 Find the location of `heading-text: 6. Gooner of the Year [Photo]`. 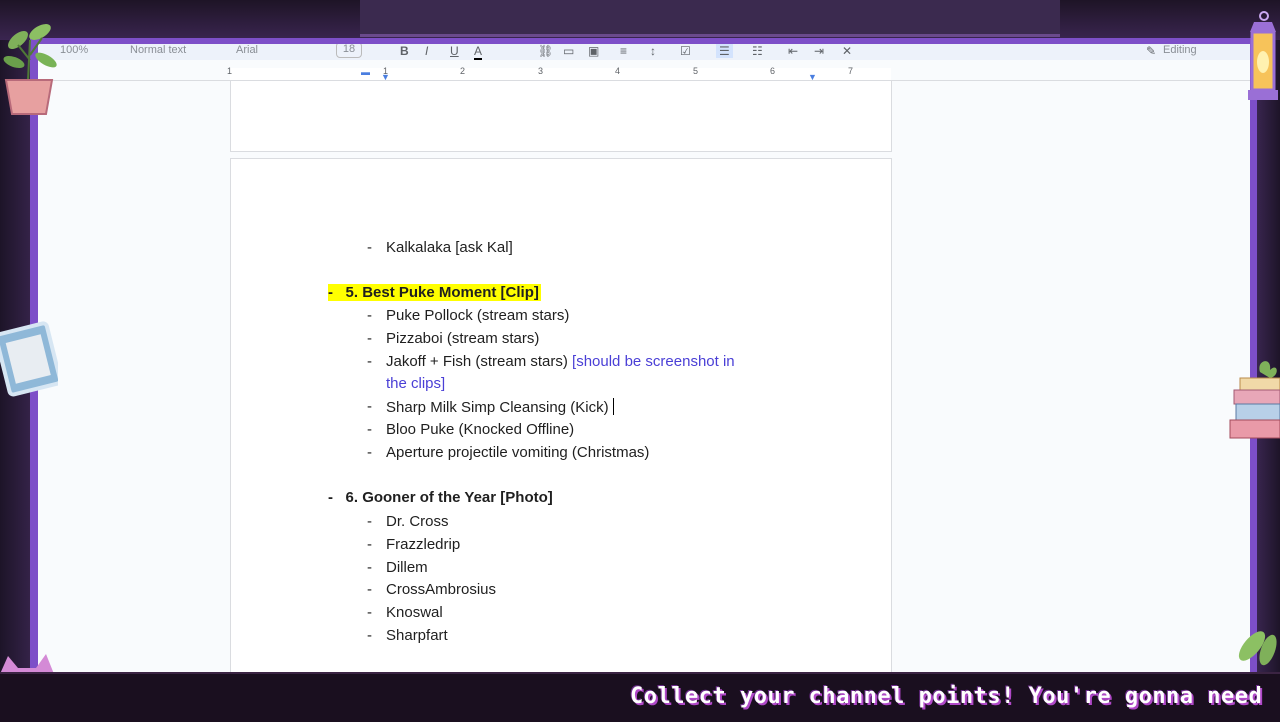

heading-text: 6. Gooner of the Year [Photo] is located at coordinates (449, 497).